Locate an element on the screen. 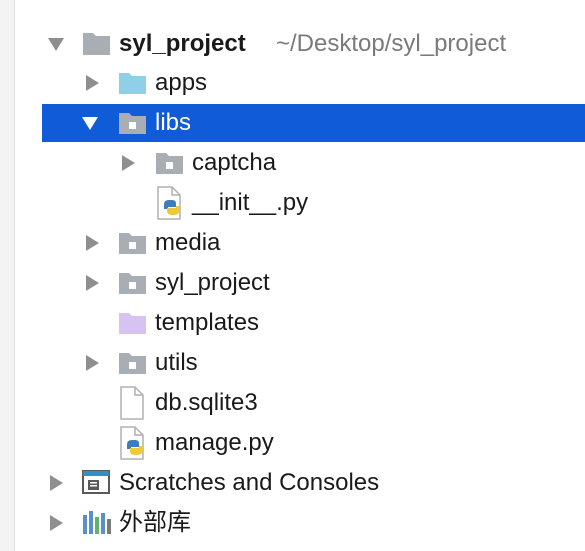  root-name-label: syl_project is located at coordinates (182, 43).